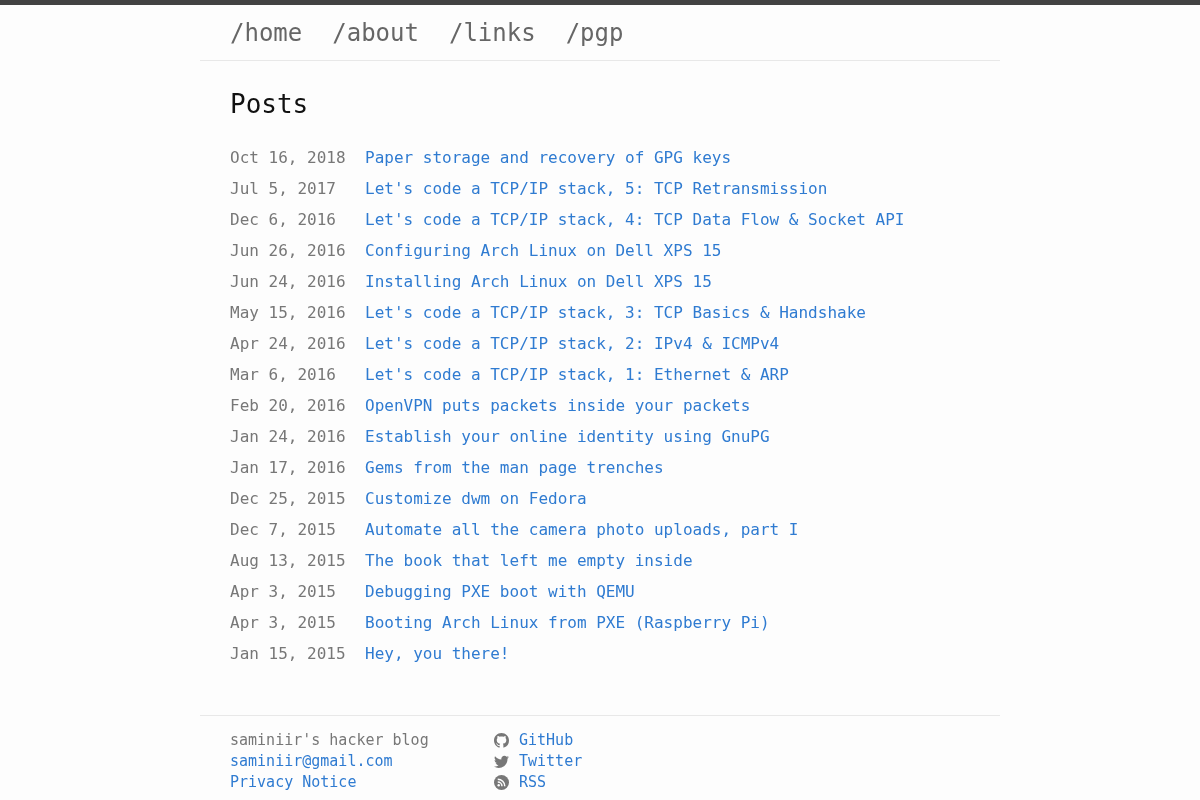  What do you see at coordinates (288, 406) in the screenshot?
I see `post-date: Feb 20, 2016` at bounding box center [288, 406].